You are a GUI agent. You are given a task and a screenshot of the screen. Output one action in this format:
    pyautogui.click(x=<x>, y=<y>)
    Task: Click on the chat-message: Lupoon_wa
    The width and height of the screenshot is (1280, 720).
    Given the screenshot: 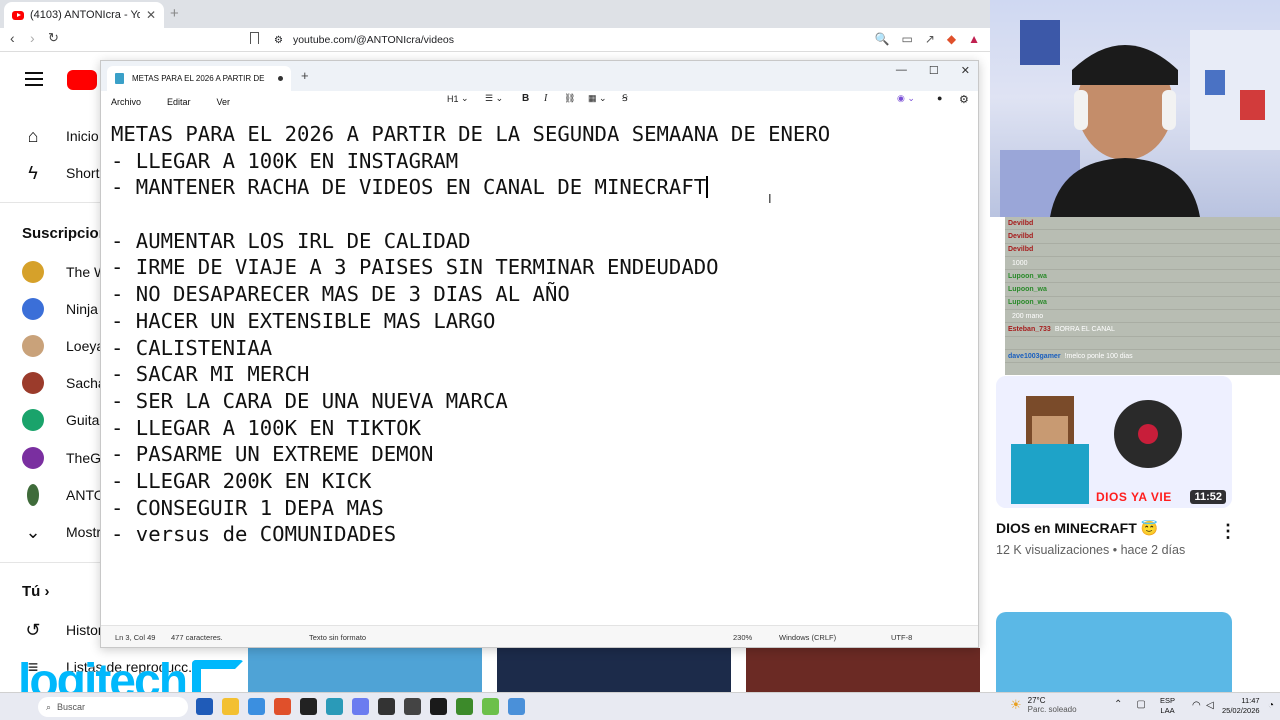 What is the action you would take?
    pyautogui.click(x=1142, y=277)
    